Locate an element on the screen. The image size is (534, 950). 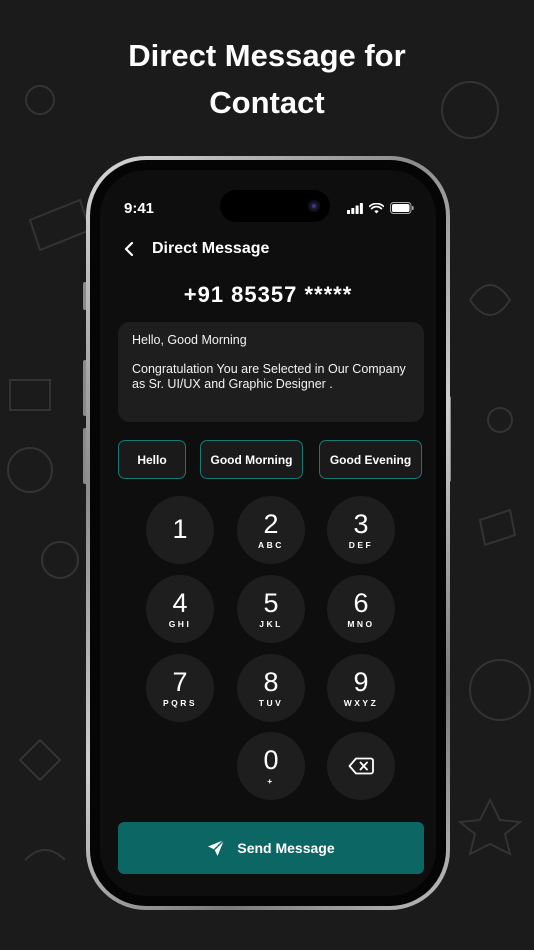
key-letters: DEF is located at coordinates (361, 545).